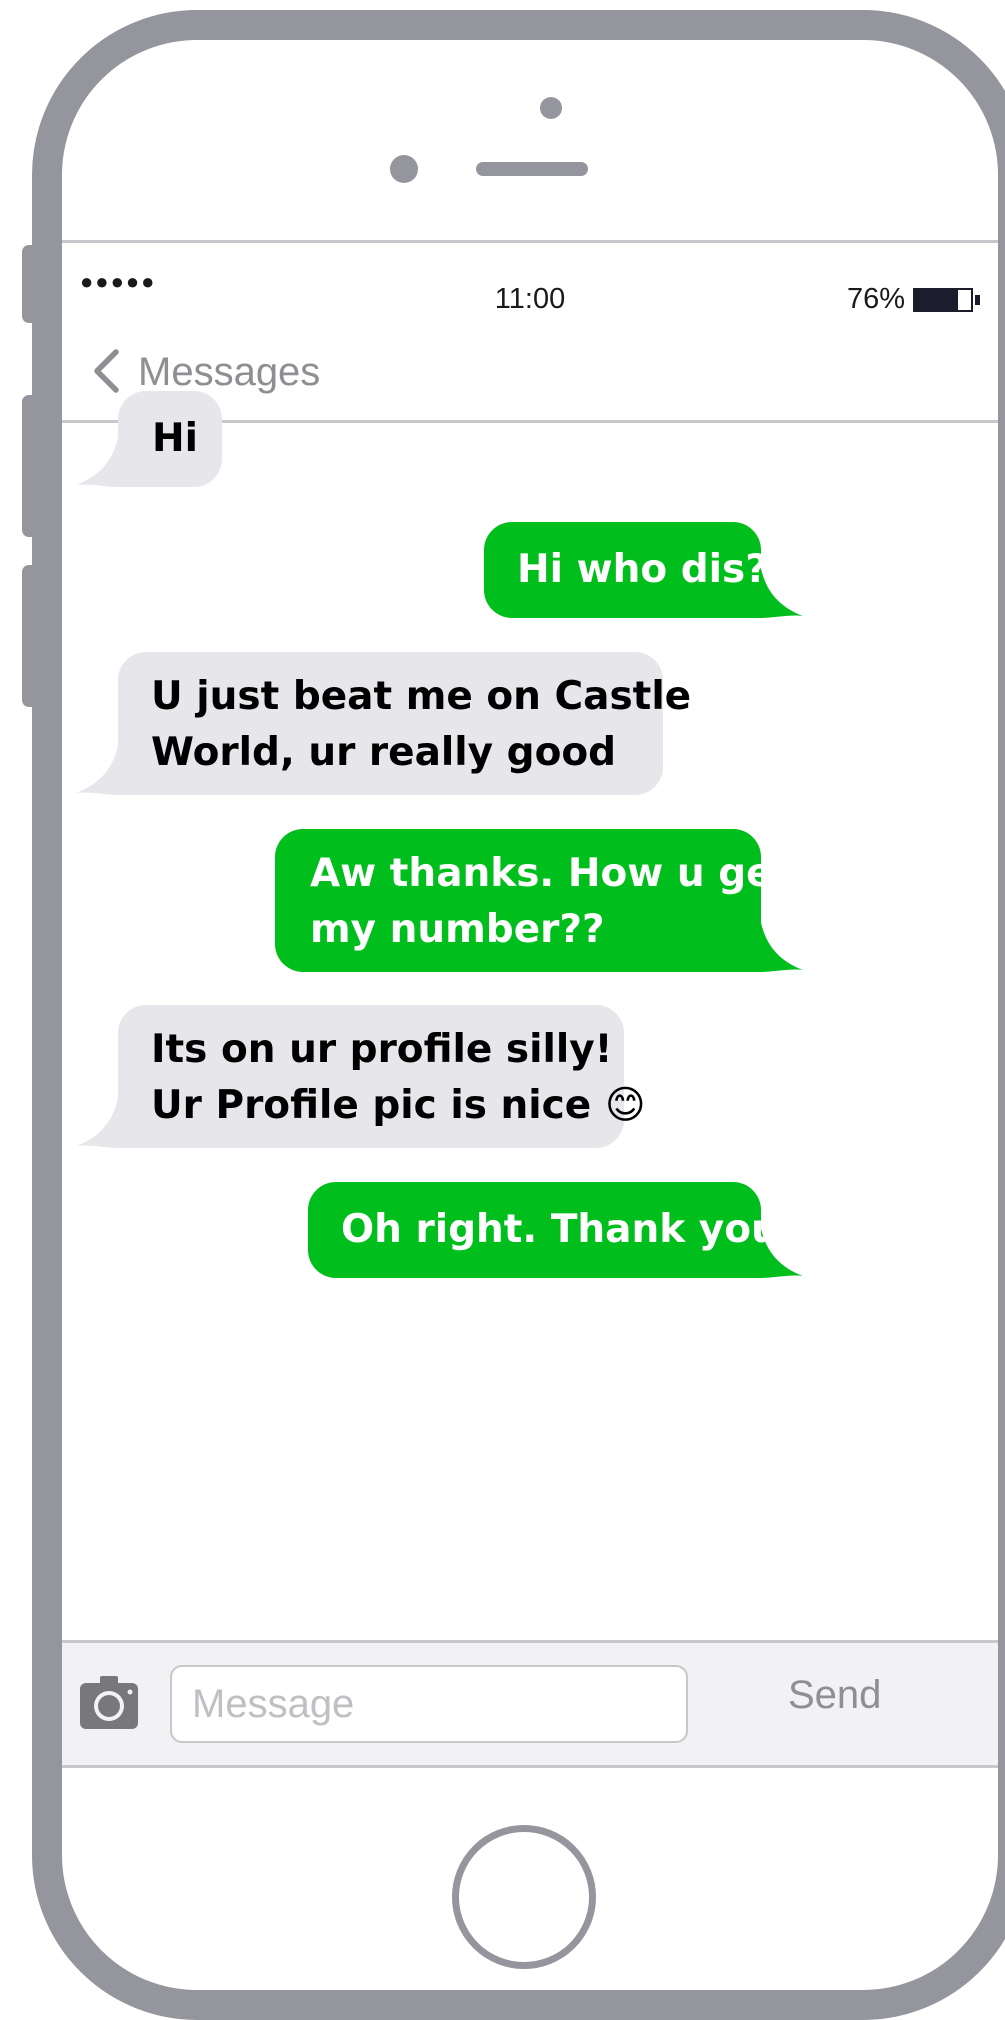  What do you see at coordinates (384, 752) in the screenshot?
I see `message-line: World, ur really good` at bounding box center [384, 752].